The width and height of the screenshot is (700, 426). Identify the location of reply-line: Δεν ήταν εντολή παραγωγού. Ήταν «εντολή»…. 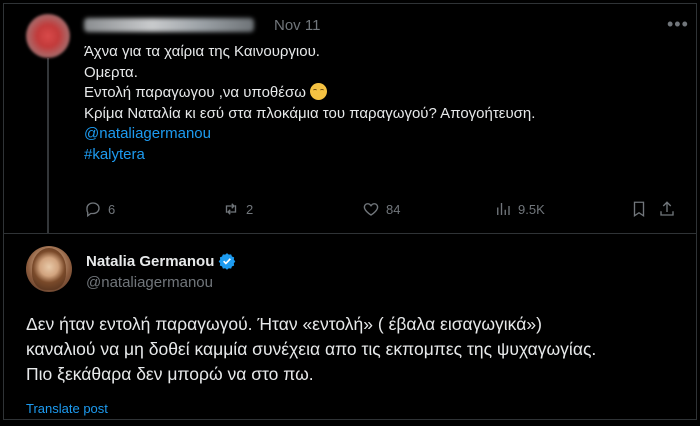
(284, 324).